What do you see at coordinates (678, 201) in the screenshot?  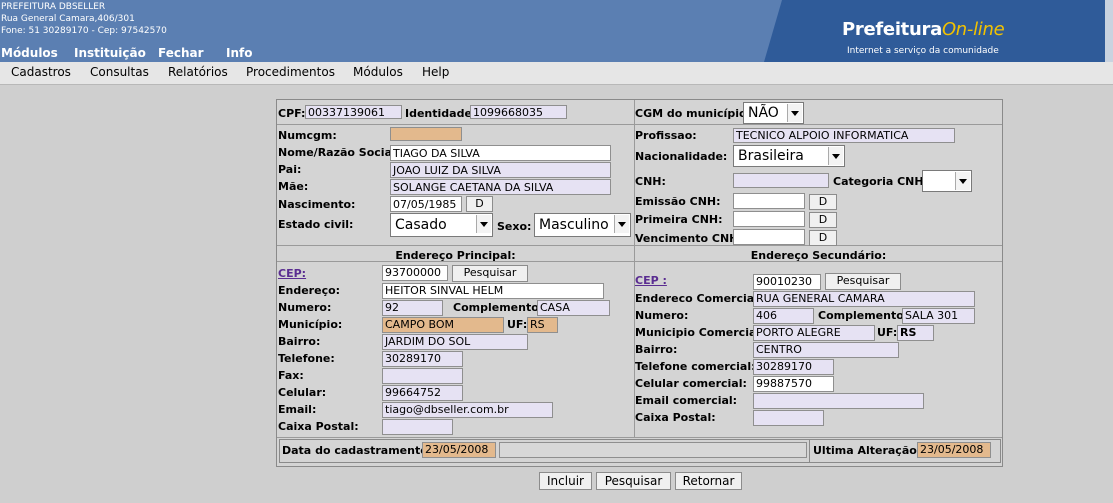 I see `emissao-cnh-label: Emissão CNH:` at bounding box center [678, 201].